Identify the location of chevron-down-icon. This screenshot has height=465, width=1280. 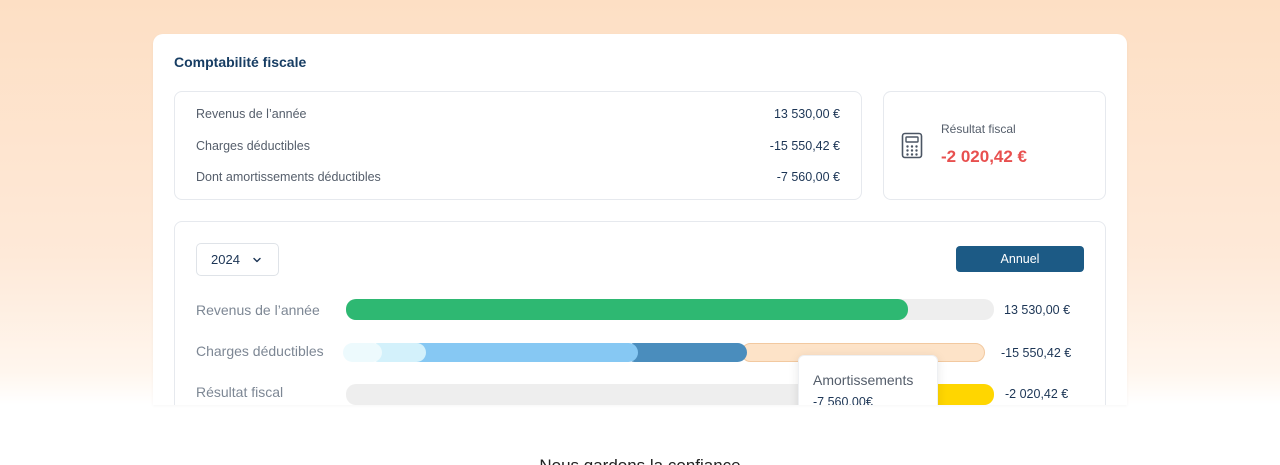
(257, 260).